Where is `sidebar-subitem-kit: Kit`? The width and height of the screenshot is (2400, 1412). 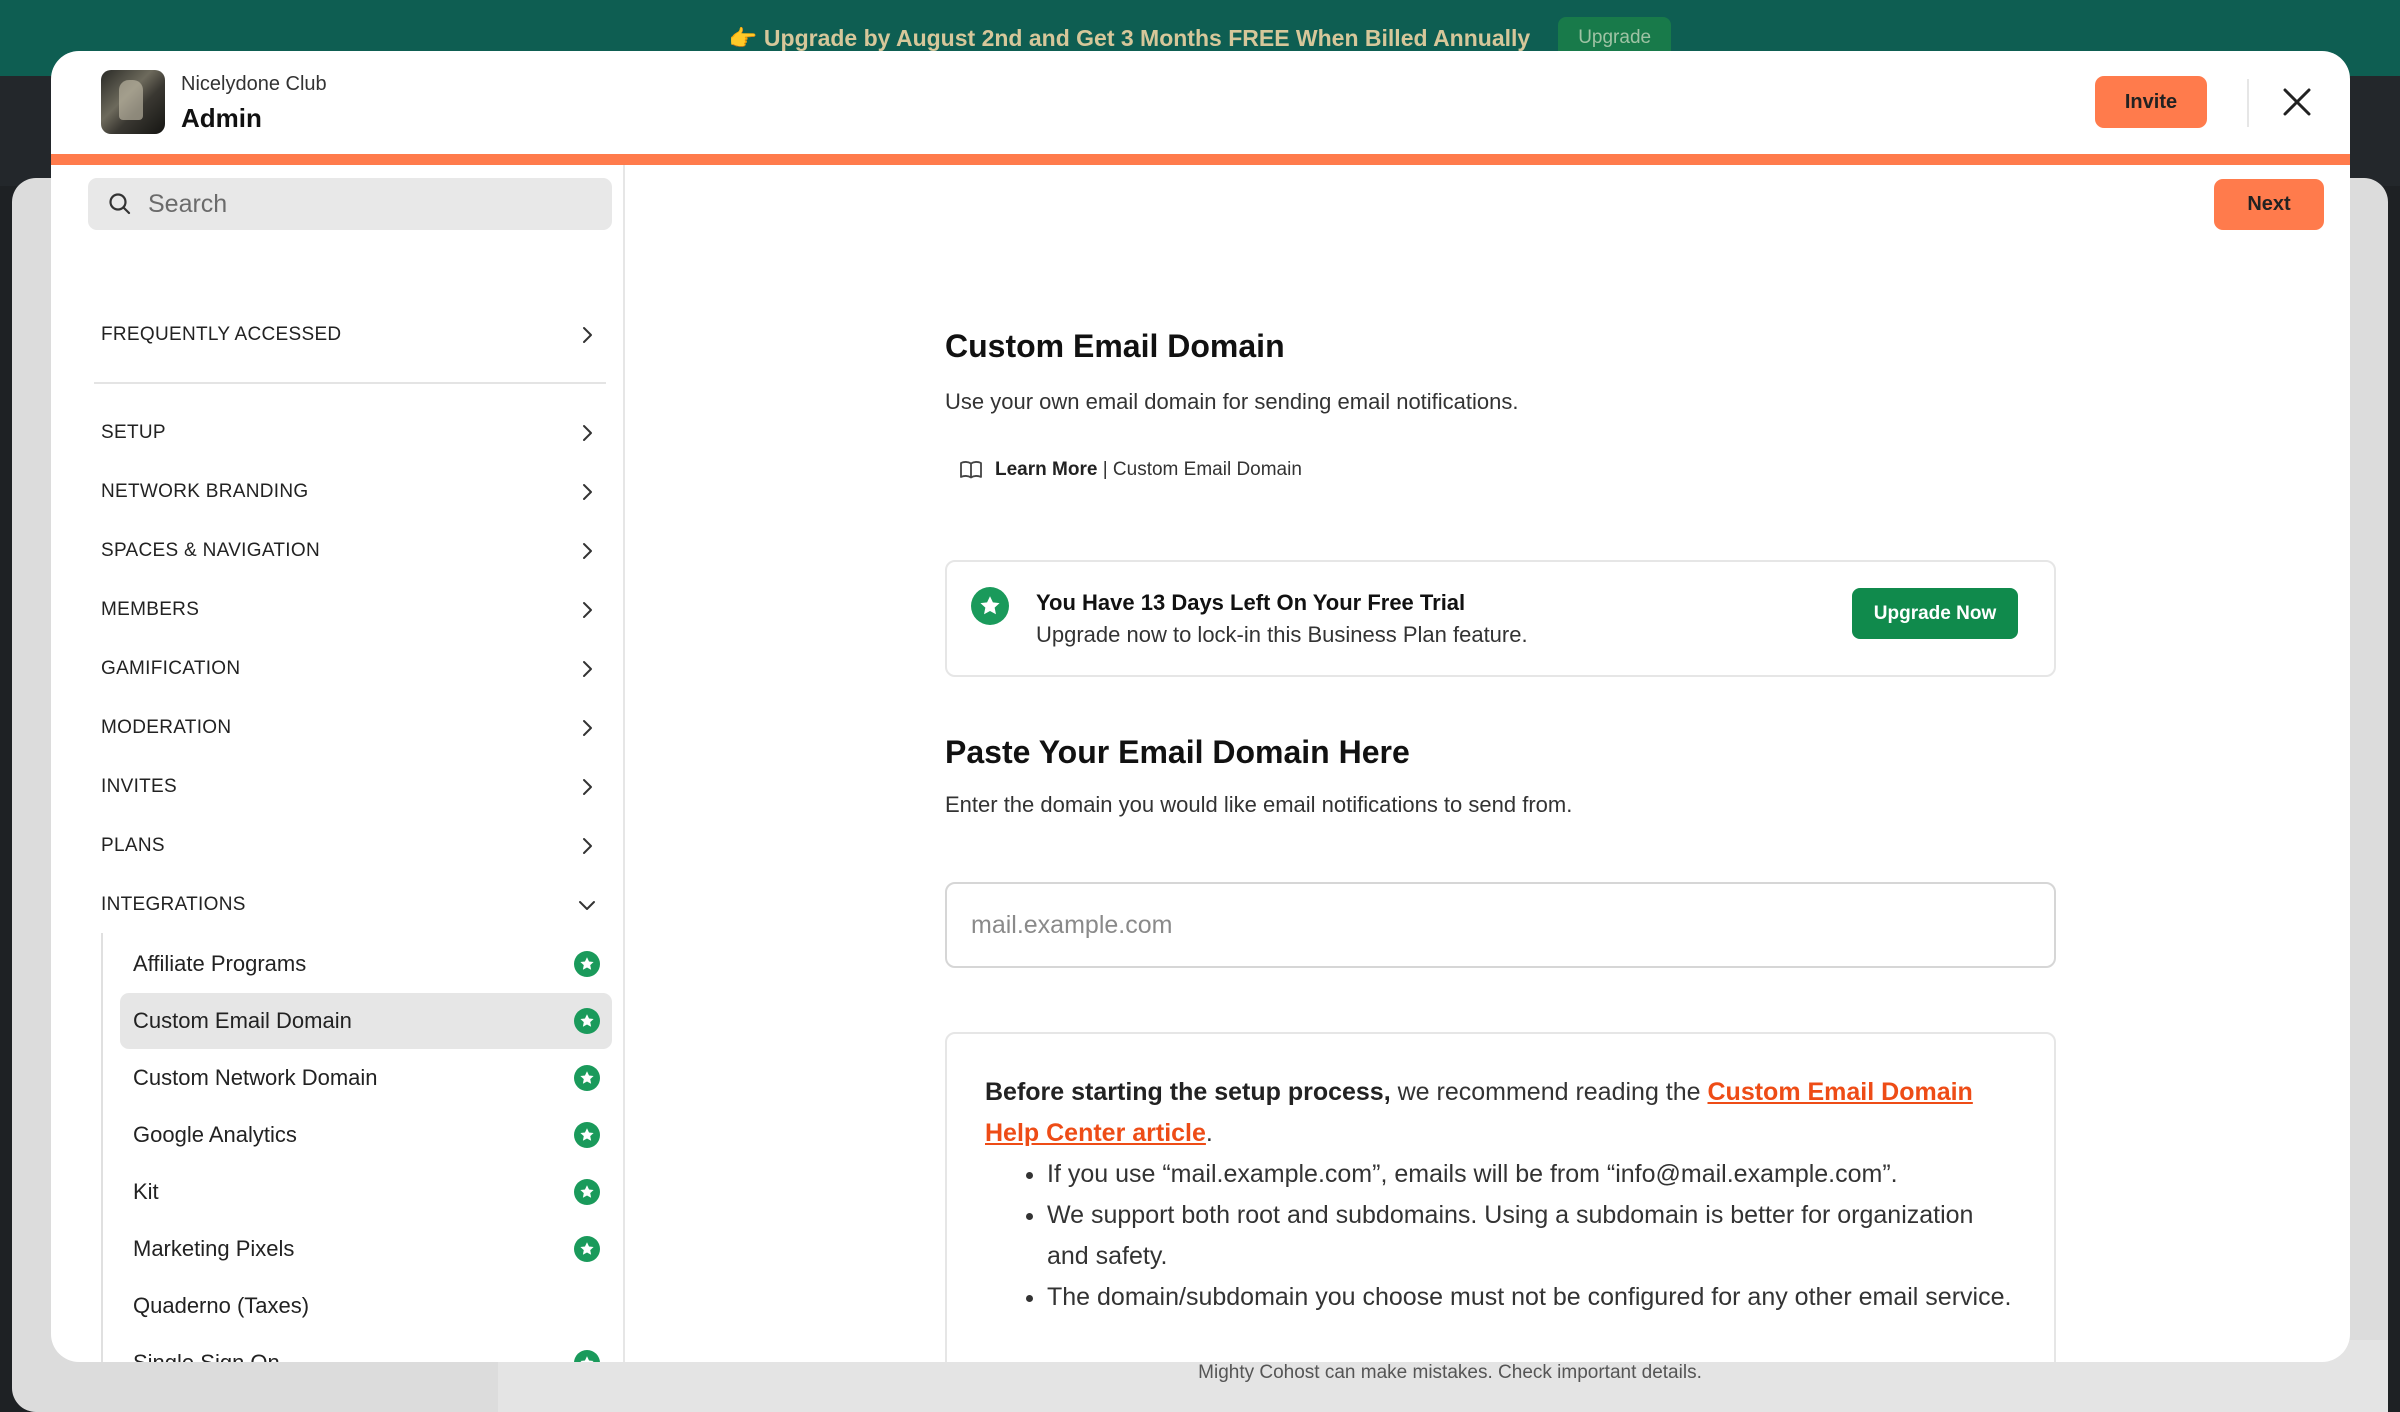 sidebar-subitem-kit: Kit is located at coordinates (366, 1192).